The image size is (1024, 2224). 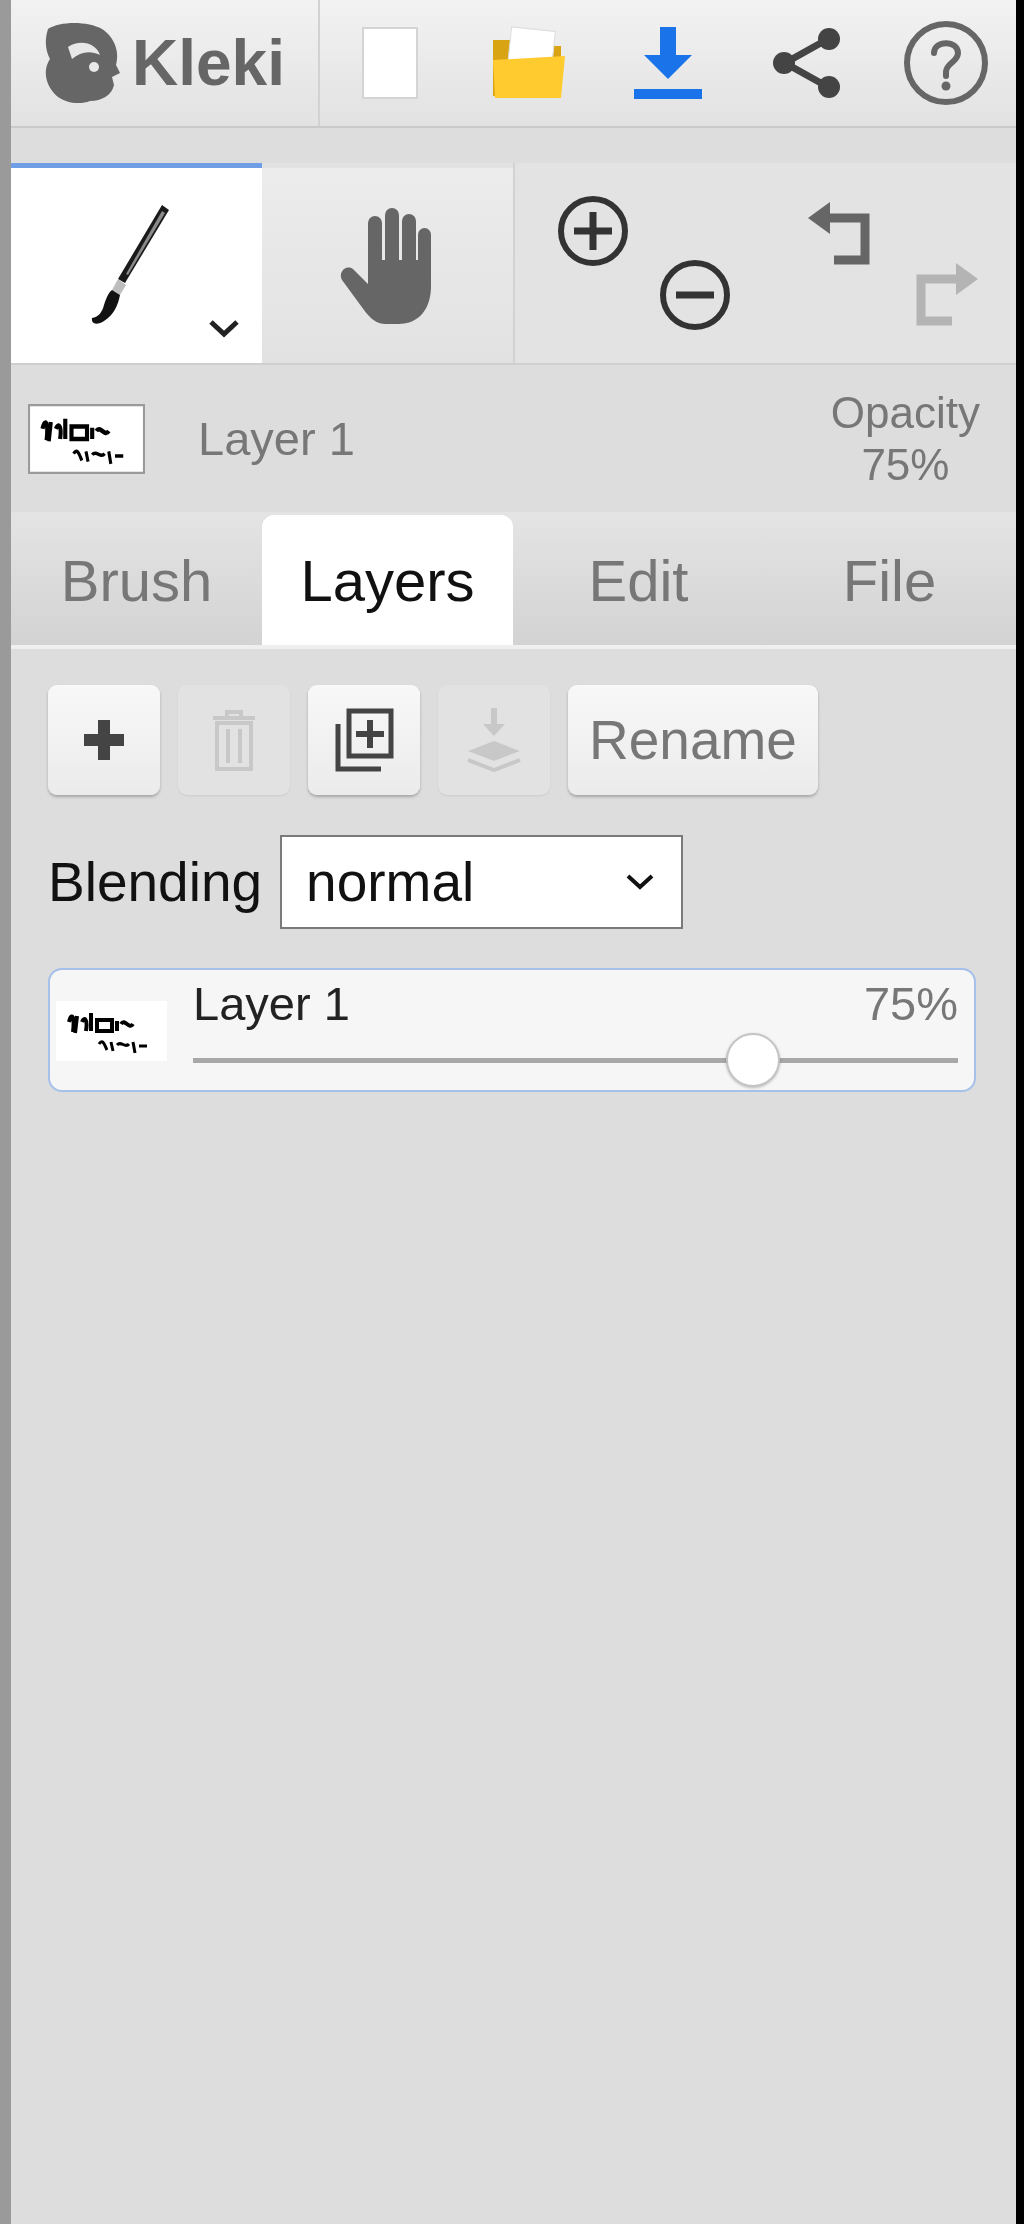 I want to click on plus-icon, so click(x=104, y=740).